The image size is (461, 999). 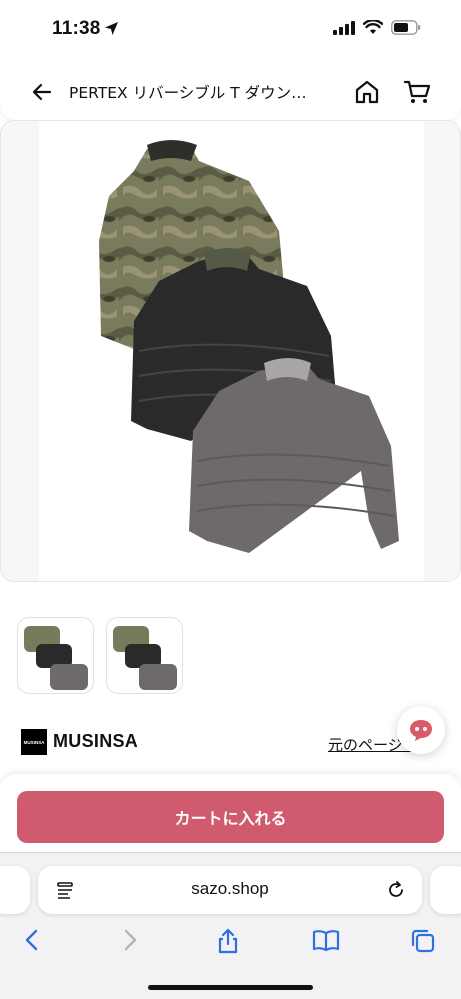 I want to click on brand-name: MUSINSA, so click(x=95, y=741).